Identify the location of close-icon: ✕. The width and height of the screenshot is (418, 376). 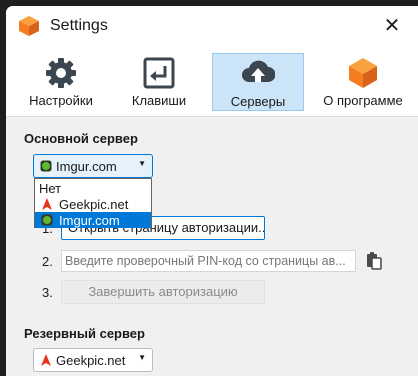
(392, 26).